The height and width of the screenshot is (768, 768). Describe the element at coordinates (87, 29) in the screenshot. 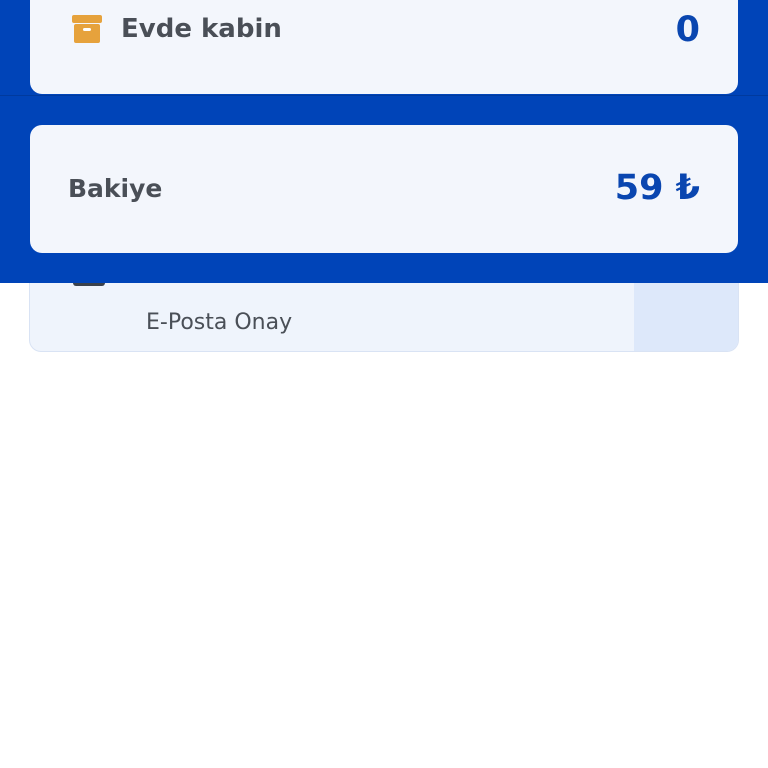

I see `archive-box-icon` at that location.